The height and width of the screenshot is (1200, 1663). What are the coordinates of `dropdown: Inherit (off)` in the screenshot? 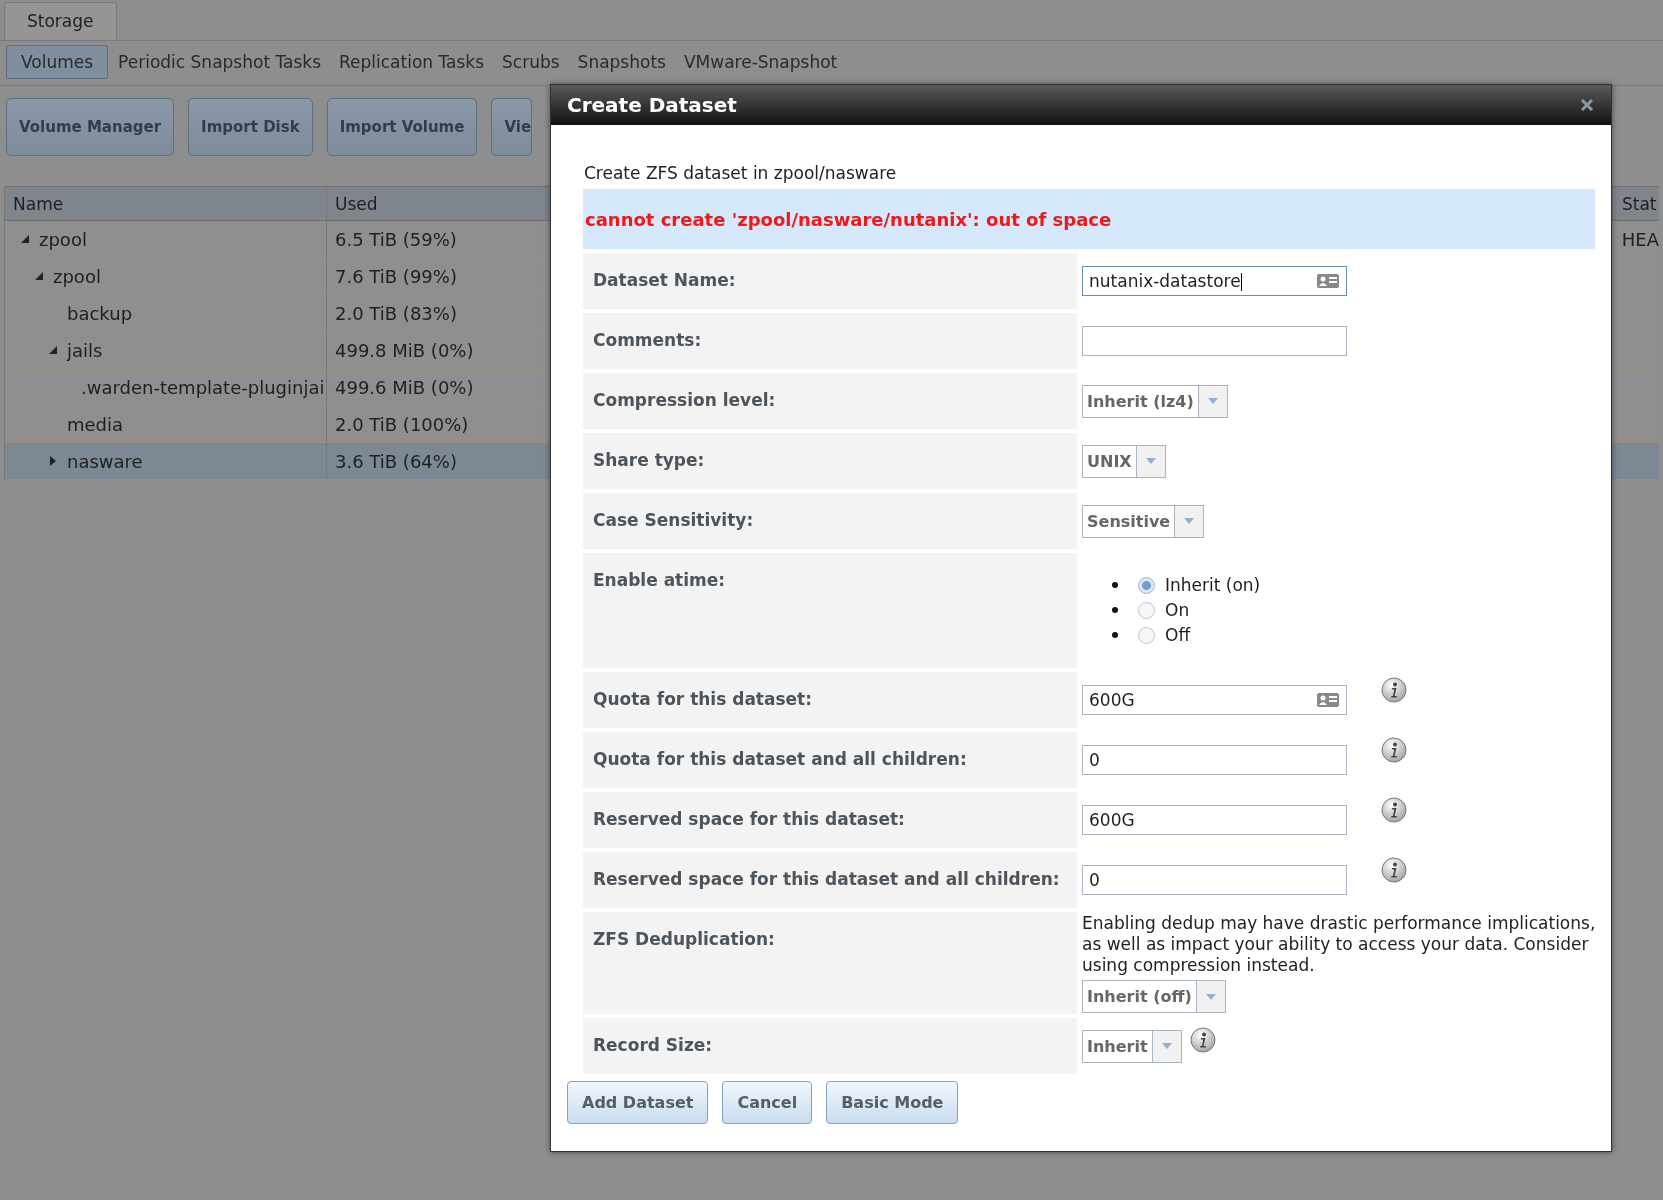 It's located at (1154, 996).